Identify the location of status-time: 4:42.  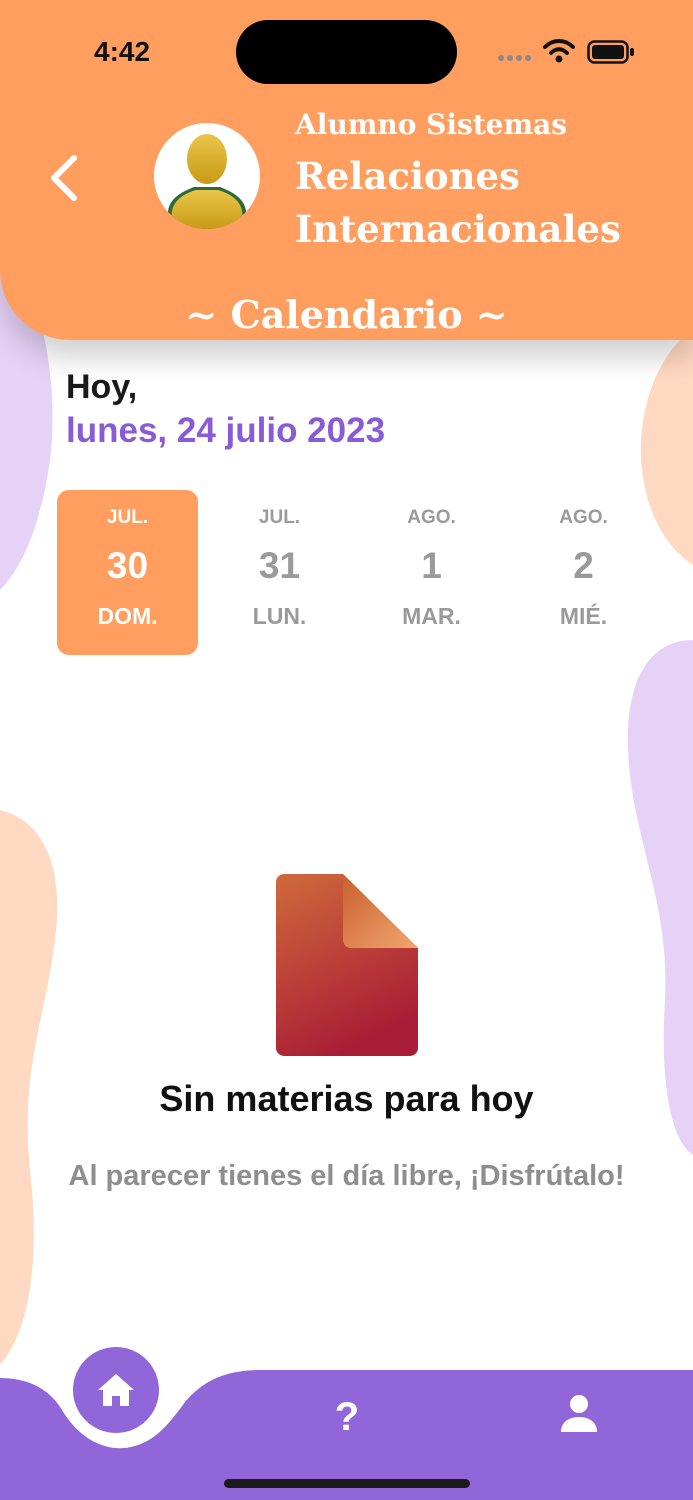
(122, 51).